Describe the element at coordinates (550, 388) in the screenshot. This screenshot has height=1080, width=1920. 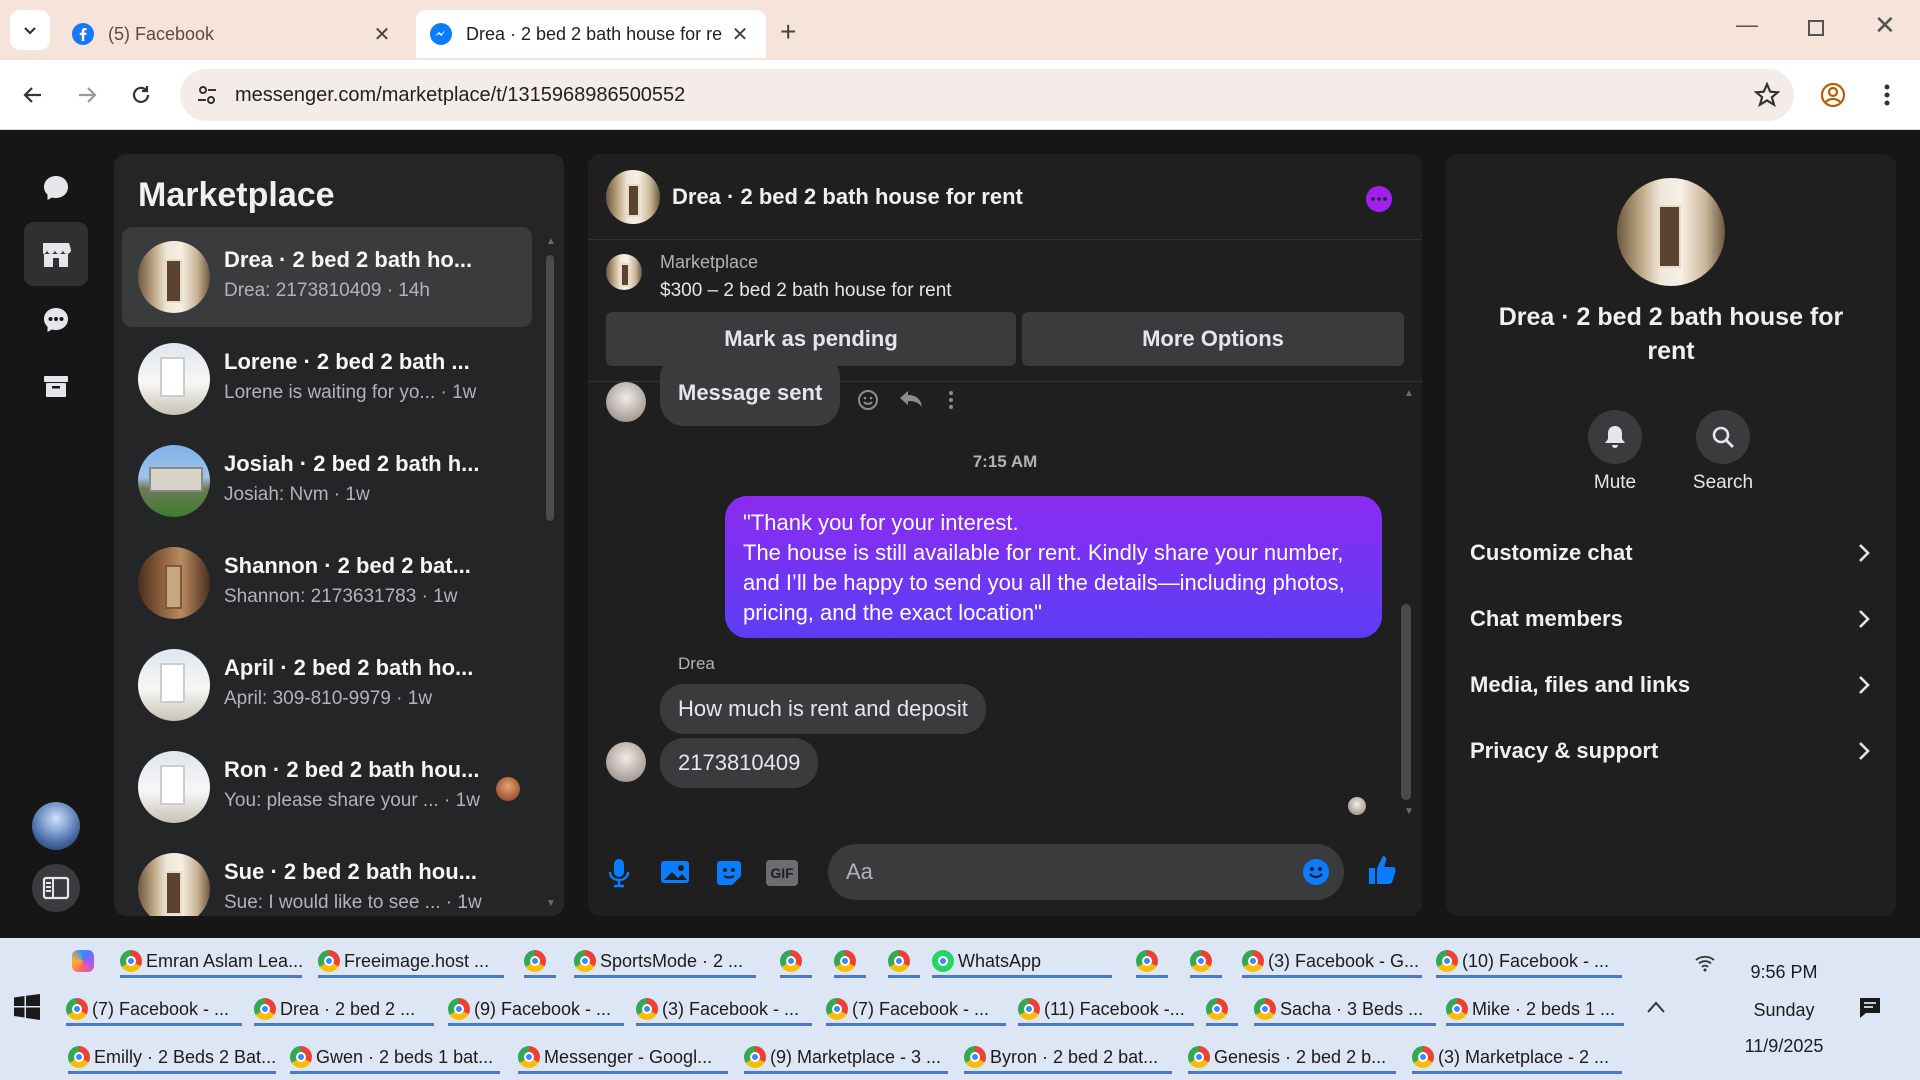
I see `chat-list-scrollbar` at that location.